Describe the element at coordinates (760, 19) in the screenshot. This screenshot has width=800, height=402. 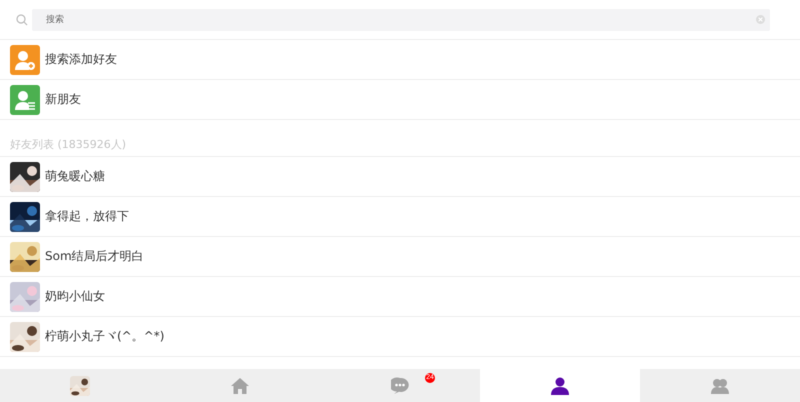
I see `clear-icon` at that location.